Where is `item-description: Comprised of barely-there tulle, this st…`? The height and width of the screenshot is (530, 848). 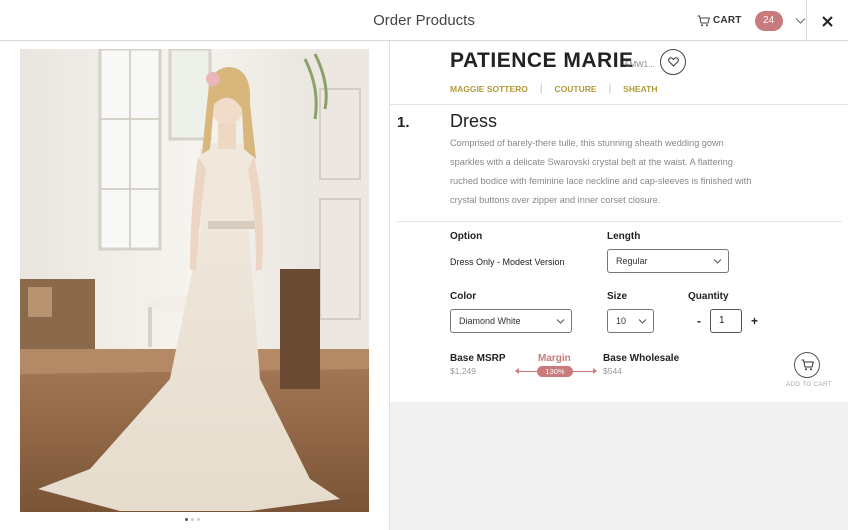
item-description: Comprised of barely-there tulle, this st… is located at coordinates (601, 171).